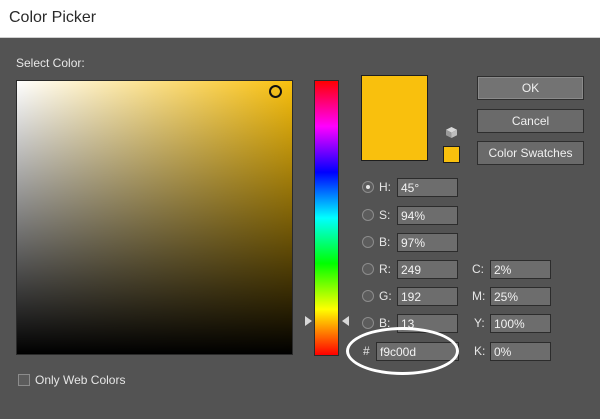 This screenshot has height=419, width=600. I want to click on window-title: Color Picker, so click(53, 17).